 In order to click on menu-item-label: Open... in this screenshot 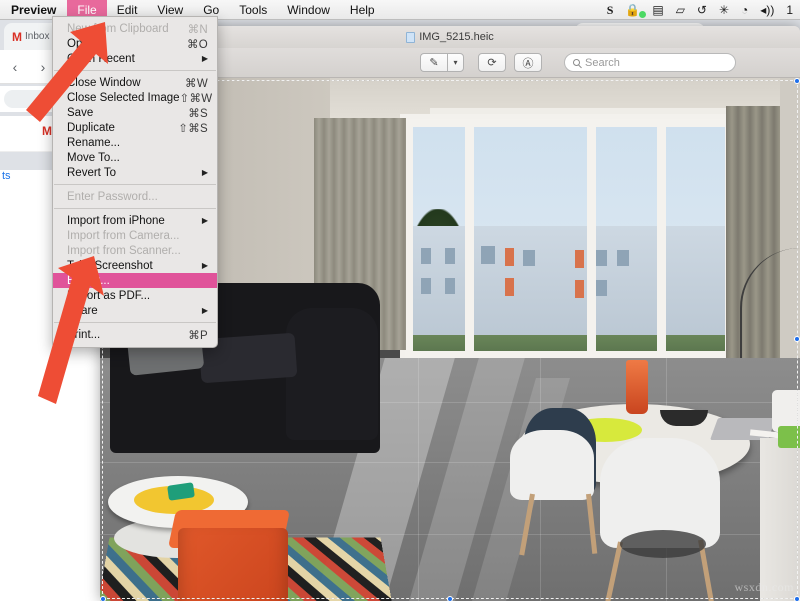, I will do `click(86, 43)`.